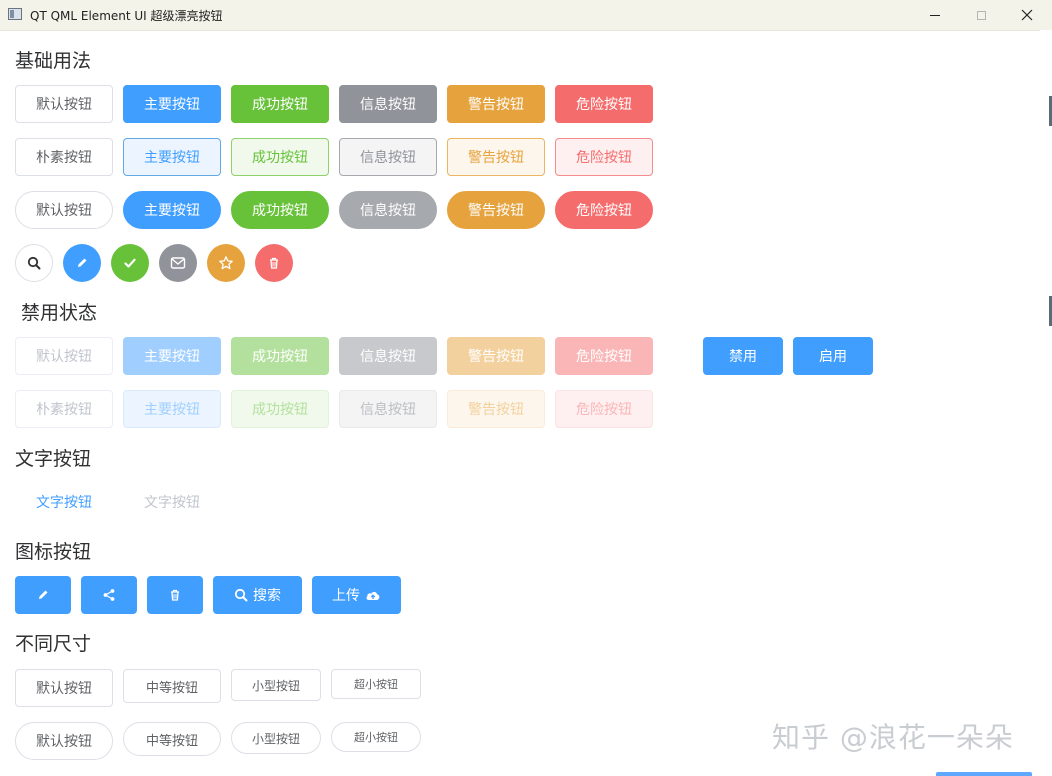 The image size is (1052, 776). What do you see at coordinates (64, 356) in the screenshot?
I see `disabled-default-button: 默认按钮` at bounding box center [64, 356].